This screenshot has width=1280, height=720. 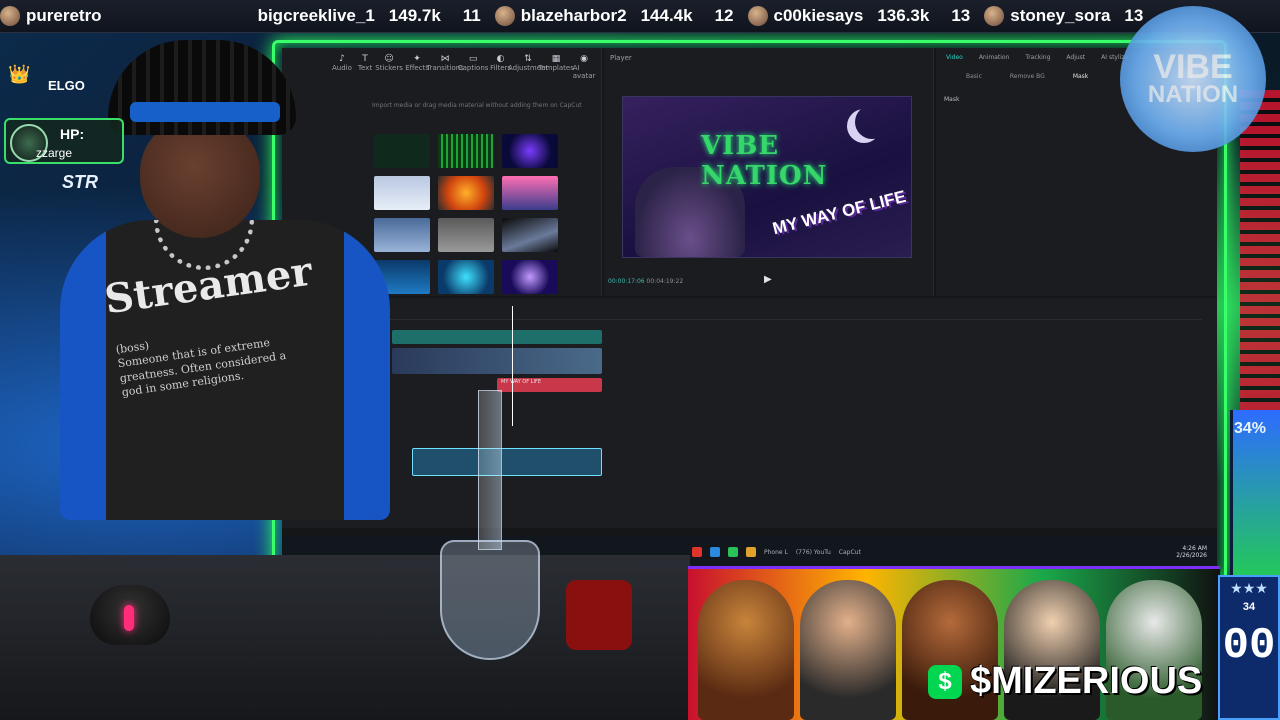 I want to click on logo-line-1: VIBE, so click(x=1193, y=67).